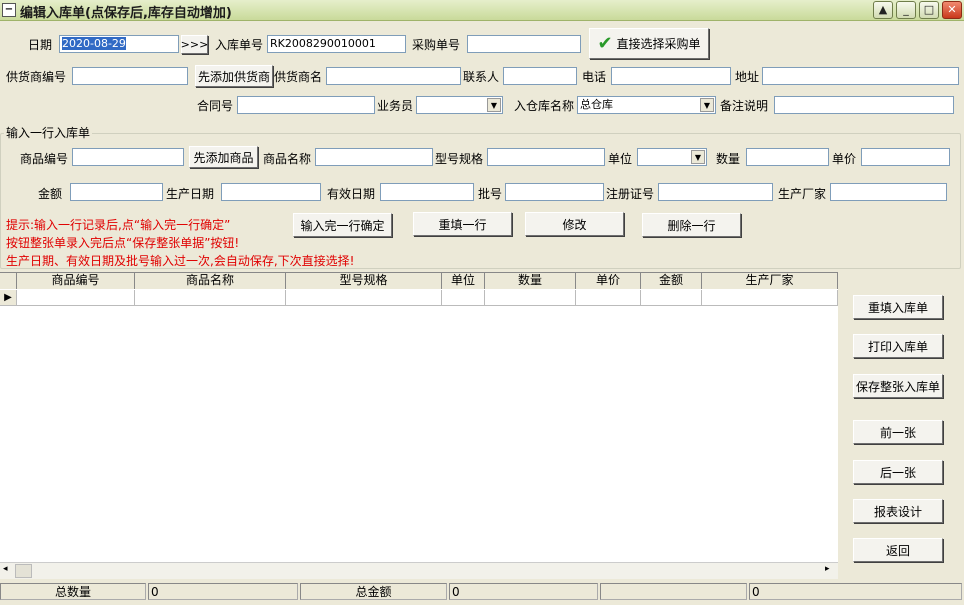  What do you see at coordinates (234, 76) in the screenshot?
I see `add-supplier-button: 先添加供货商` at bounding box center [234, 76].